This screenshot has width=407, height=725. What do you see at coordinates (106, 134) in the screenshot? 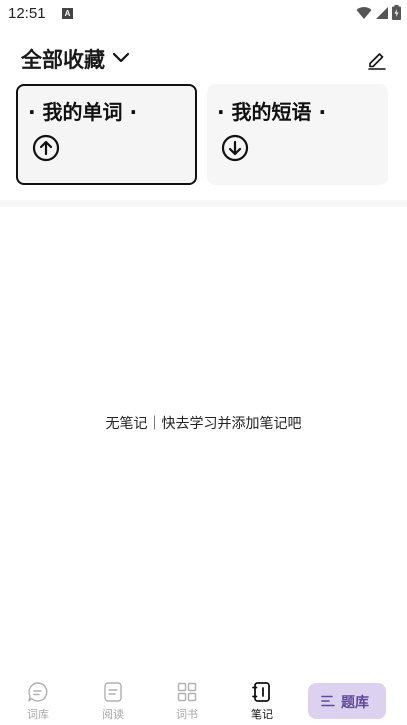
I see `my-words-card: · 我的单词 ·` at bounding box center [106, 134].